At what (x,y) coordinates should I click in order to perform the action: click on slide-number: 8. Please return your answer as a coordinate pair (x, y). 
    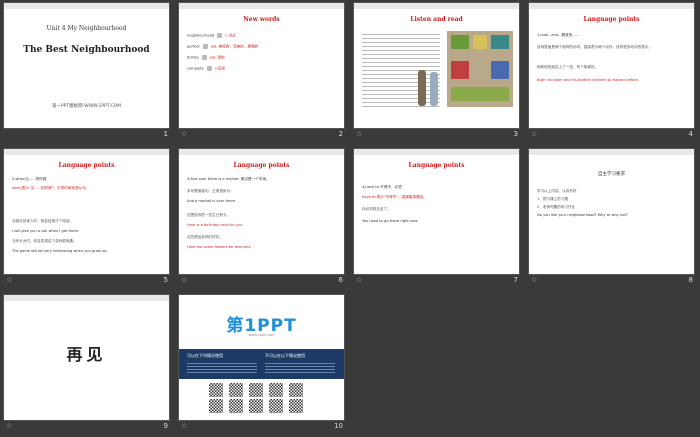
    Looking at the image, I should click on (690, 280).